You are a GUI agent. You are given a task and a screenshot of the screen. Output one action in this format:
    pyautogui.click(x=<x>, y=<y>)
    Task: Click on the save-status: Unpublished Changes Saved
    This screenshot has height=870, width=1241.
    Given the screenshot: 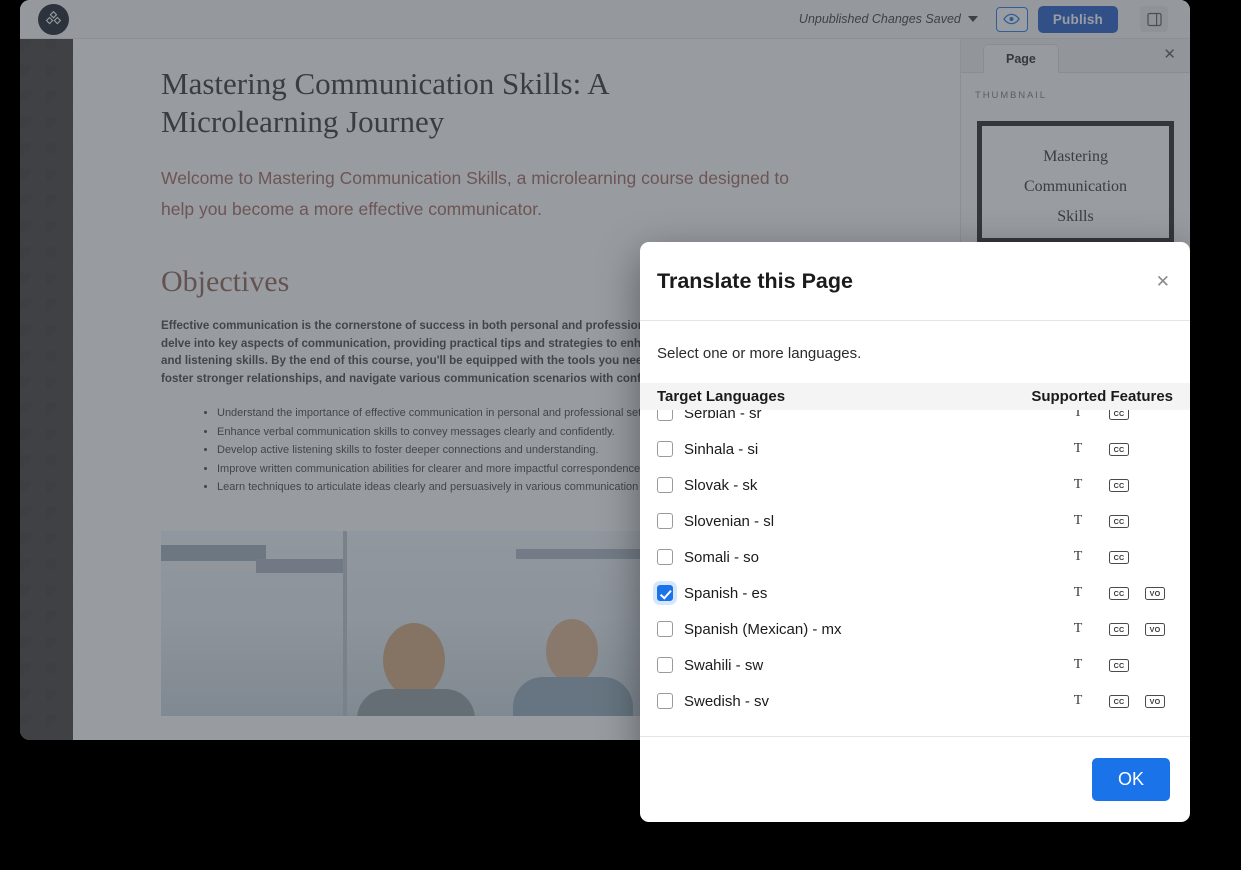 What is the action you would take?
    pyautogui.click(x=888, y=19)
    